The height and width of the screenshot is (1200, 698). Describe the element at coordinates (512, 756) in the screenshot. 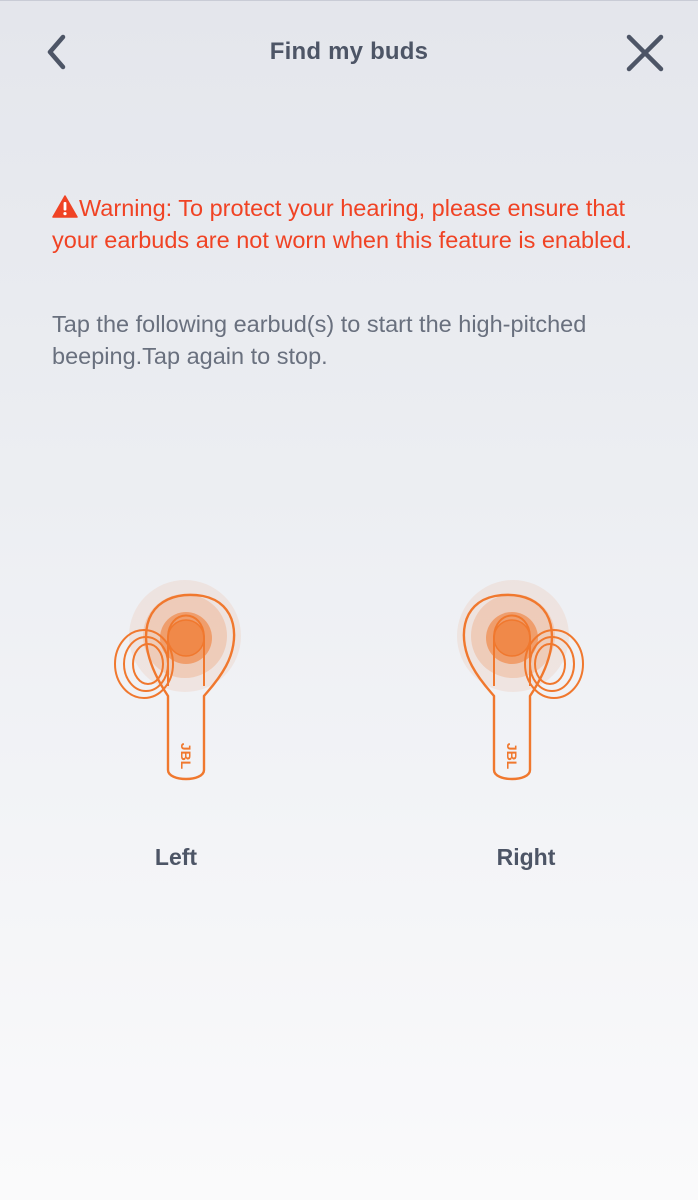

I see `jbl-logo-right: JBL` at that location.